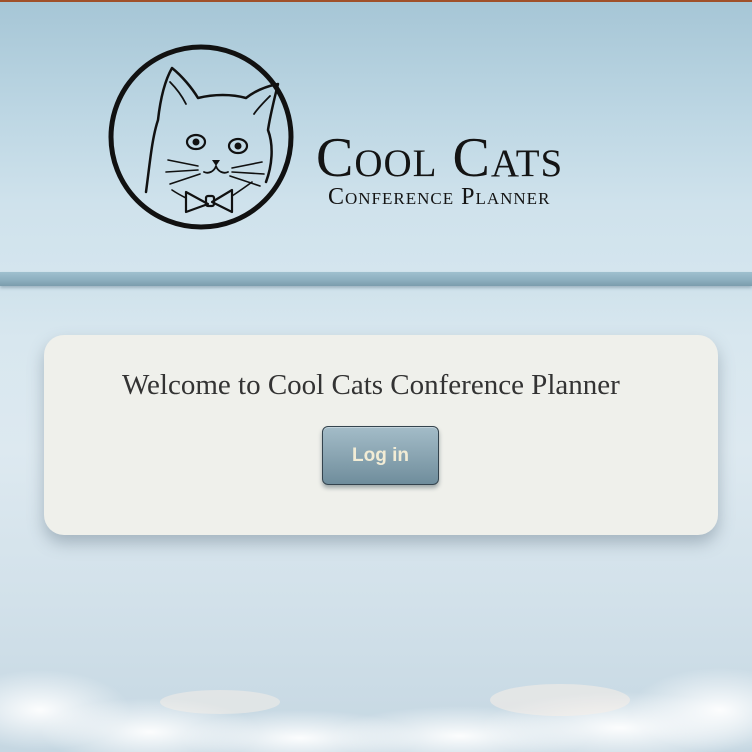 This screenshot has width=752, height=752. Describe the element at coordinates (376, 710) in the screenshot. I see `cloud-background-icon` at that location.